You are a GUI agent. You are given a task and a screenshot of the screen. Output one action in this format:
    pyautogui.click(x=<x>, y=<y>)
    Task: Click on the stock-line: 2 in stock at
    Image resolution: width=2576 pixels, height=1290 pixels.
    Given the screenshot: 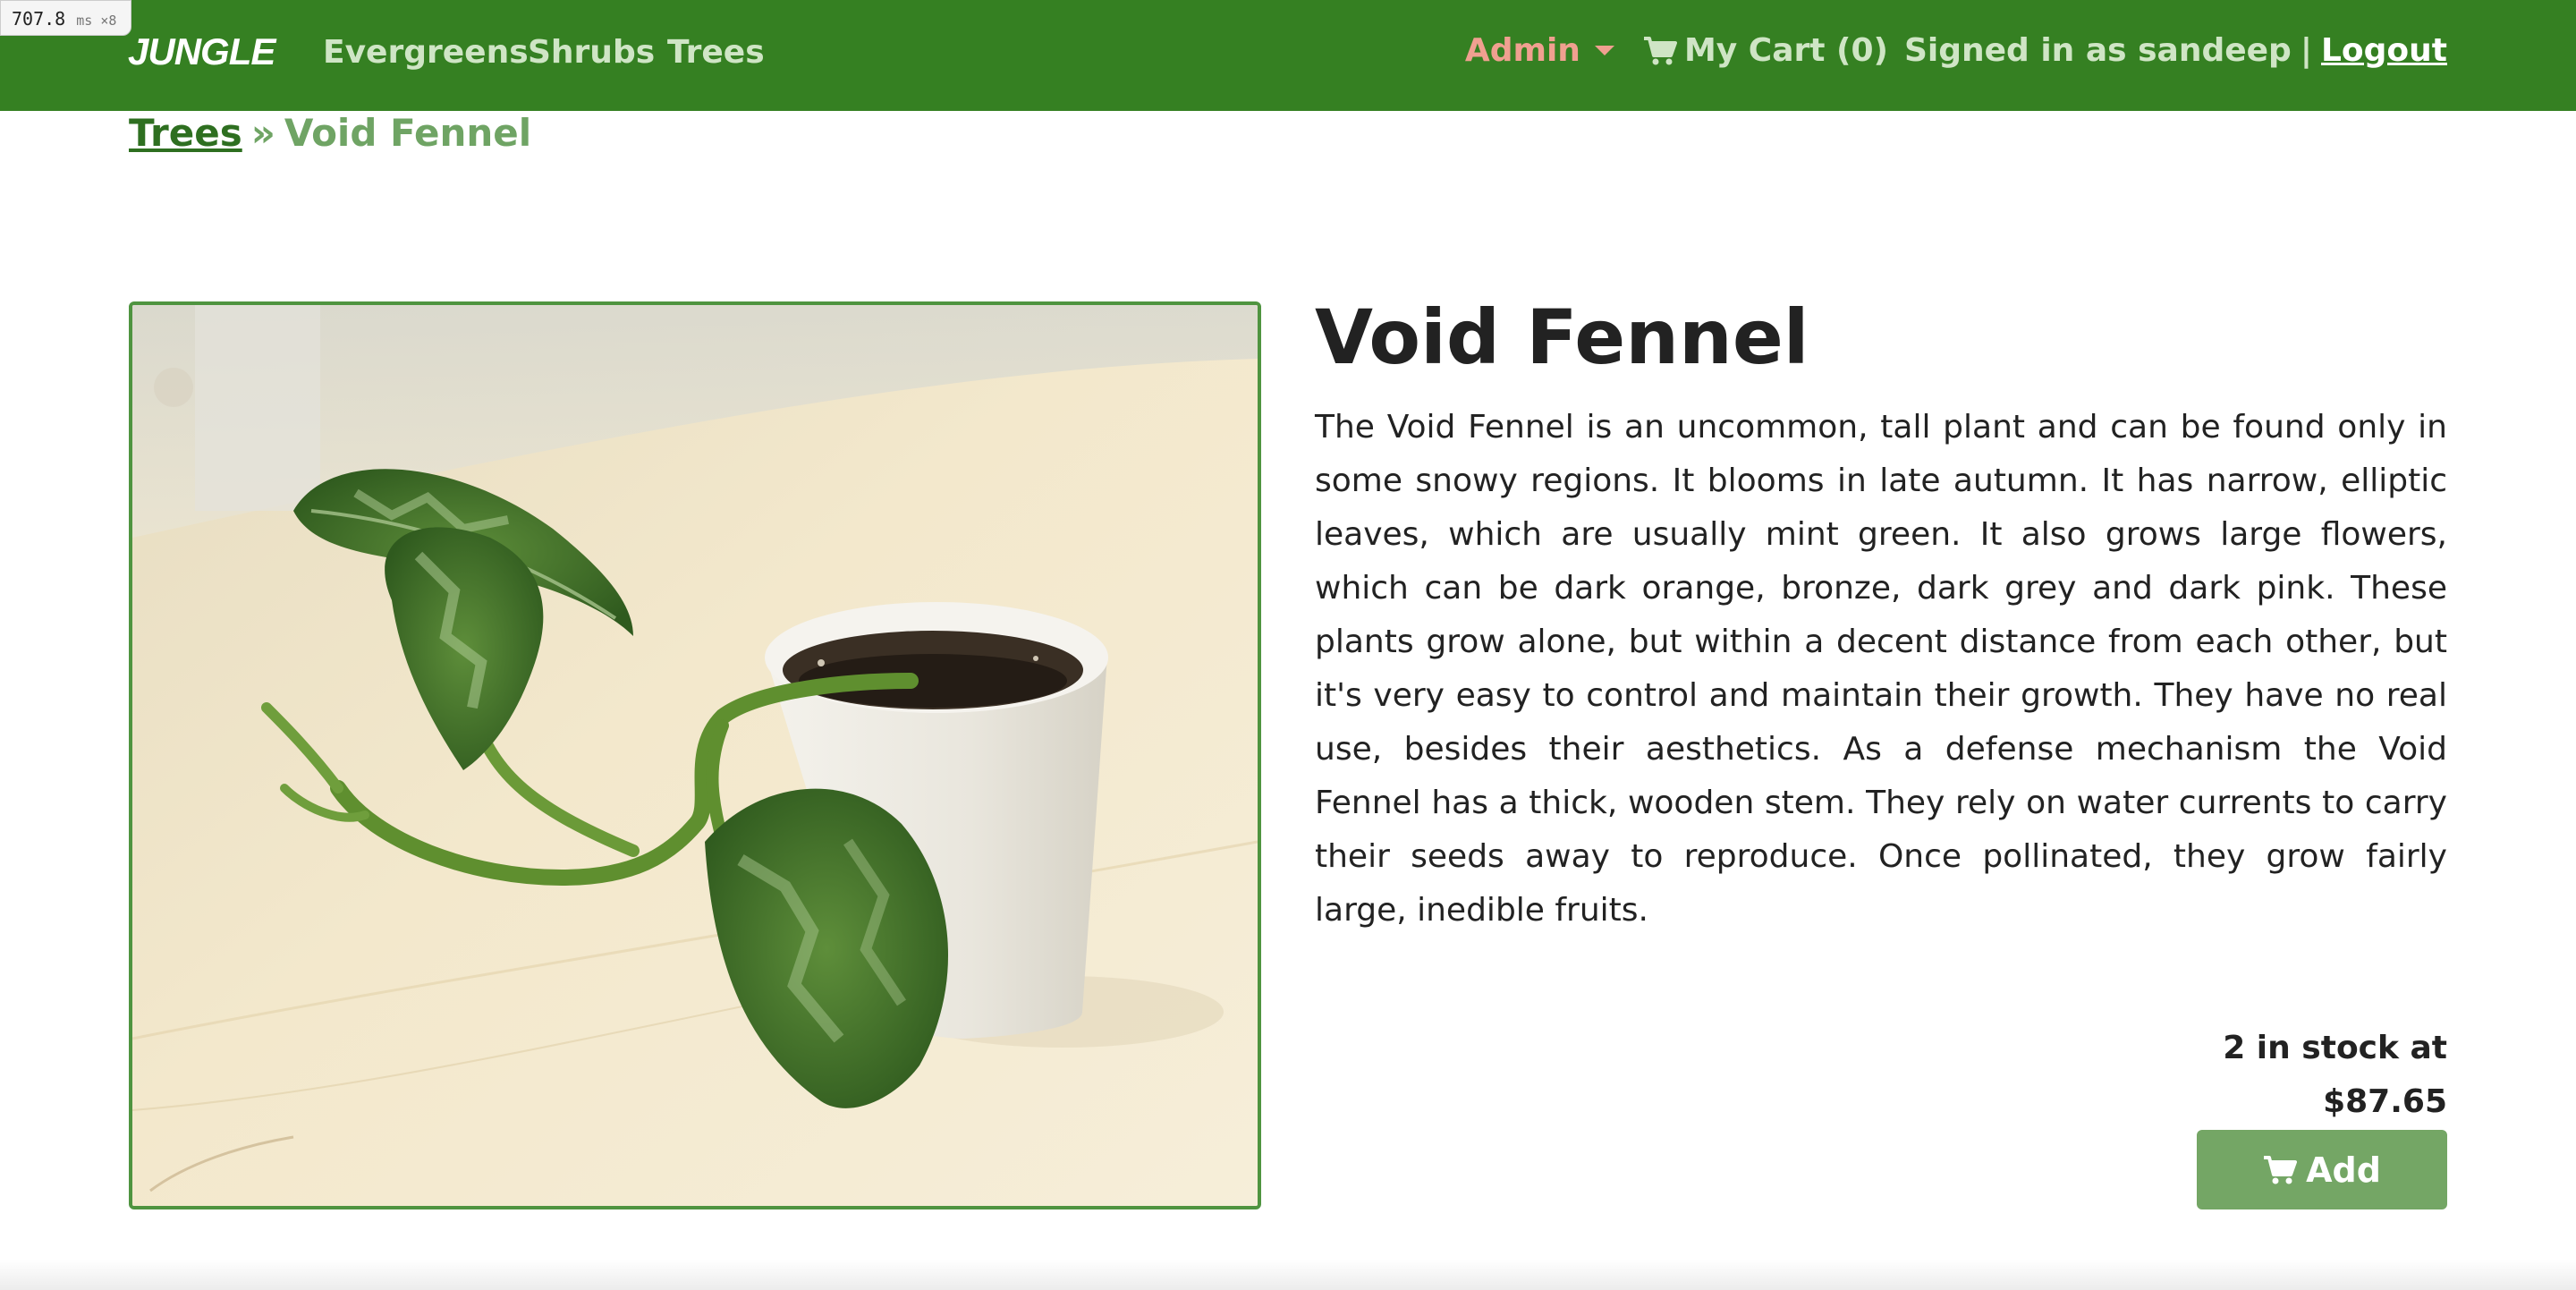 What is the action you would take?
    pyautogui.click(x=2335, y=1048)
    